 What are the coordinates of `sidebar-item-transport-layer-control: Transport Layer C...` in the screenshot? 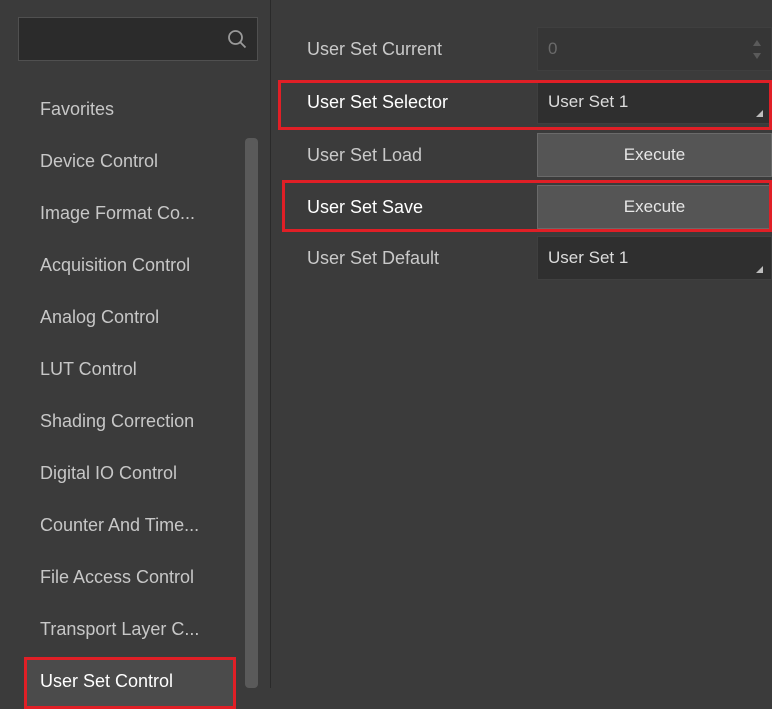 It's located at (130, 631).